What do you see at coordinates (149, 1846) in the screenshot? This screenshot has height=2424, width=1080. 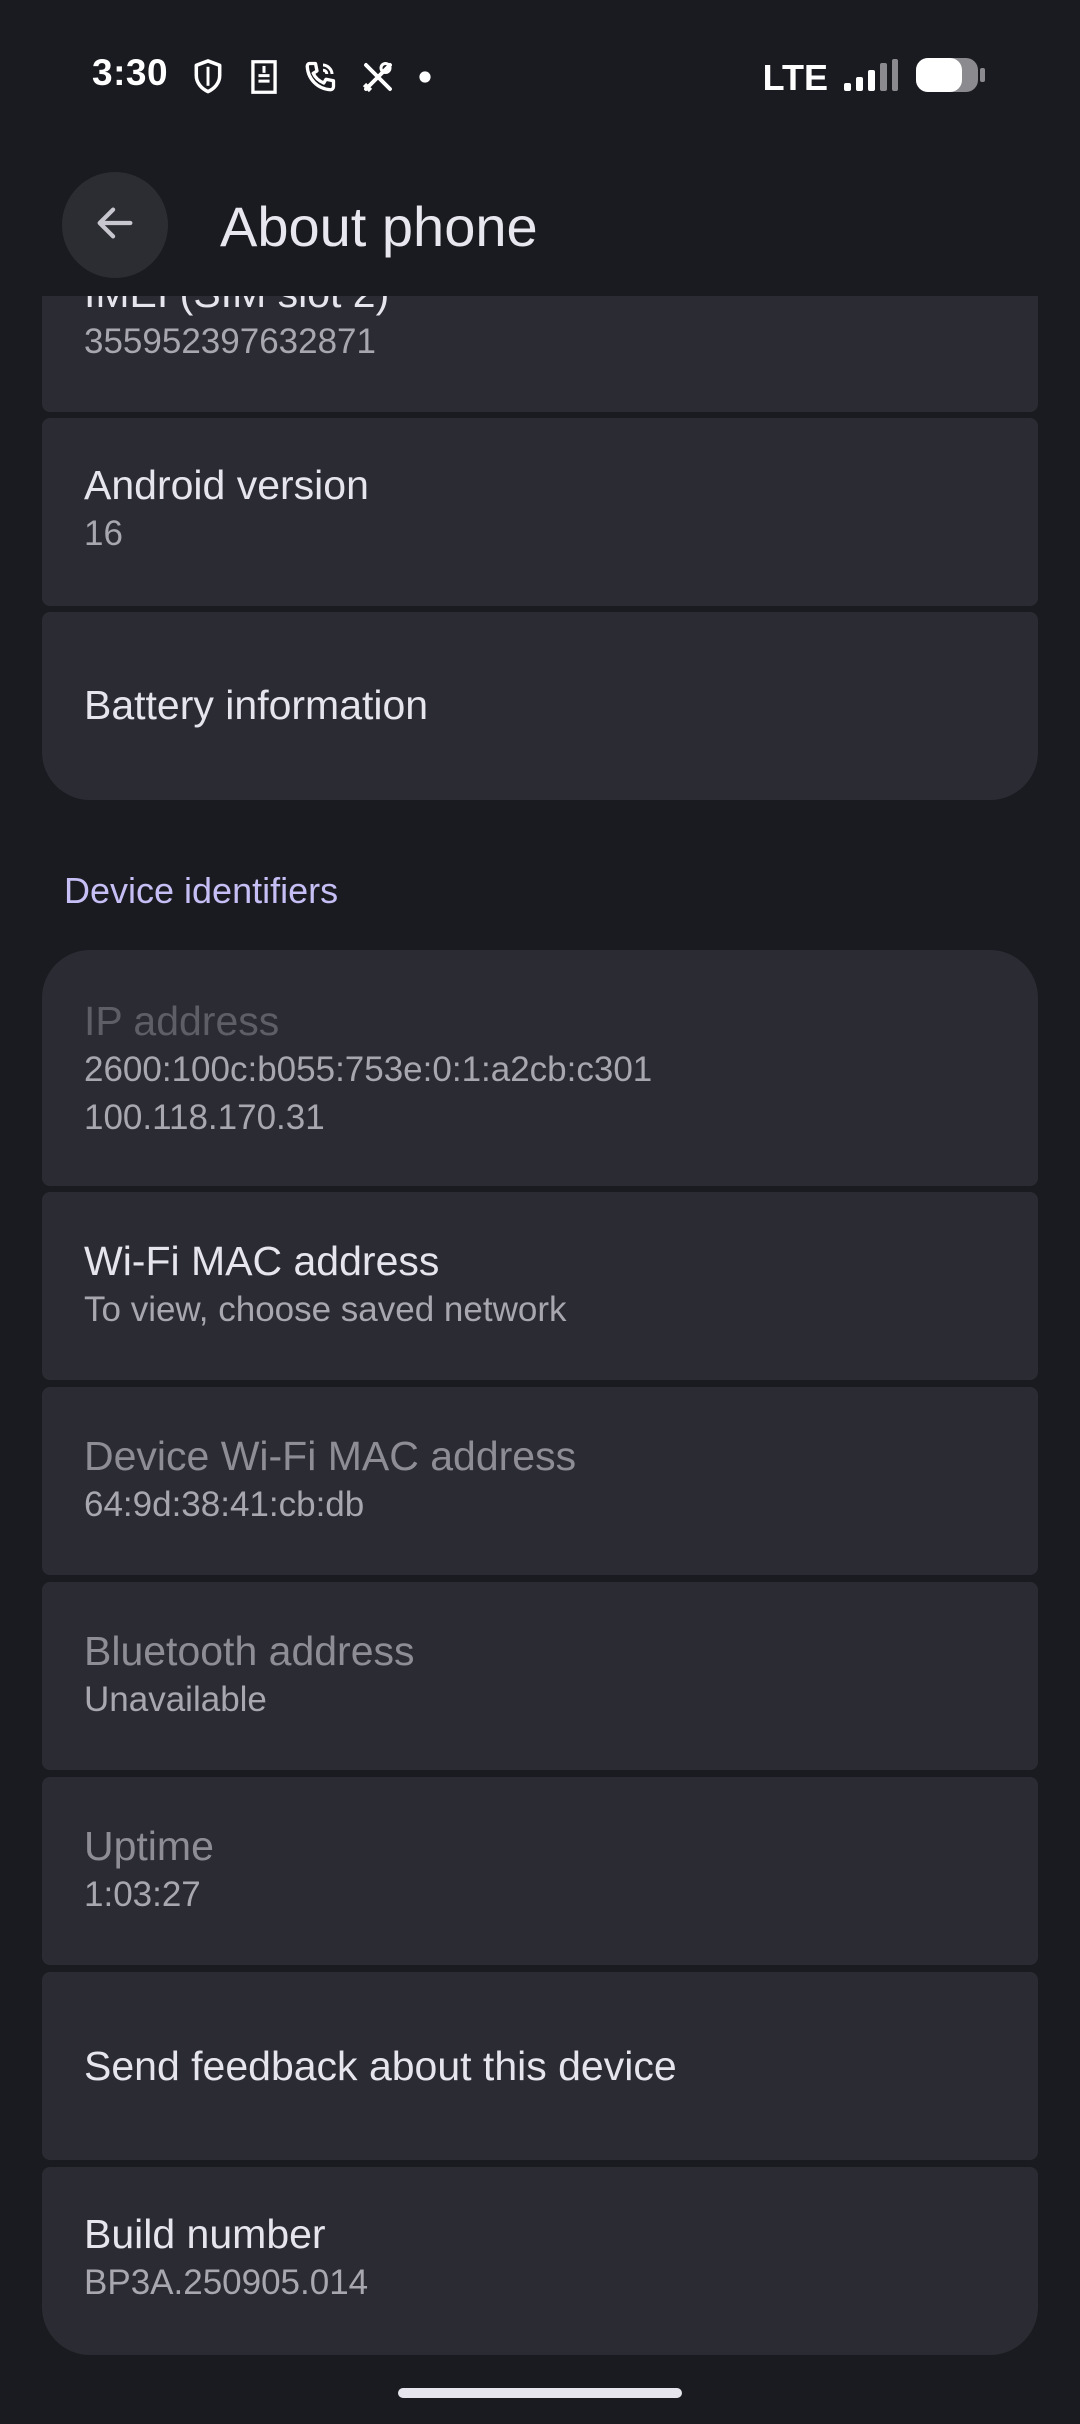 I see `item-title: Uptime` at bounding box center [149, 1846].